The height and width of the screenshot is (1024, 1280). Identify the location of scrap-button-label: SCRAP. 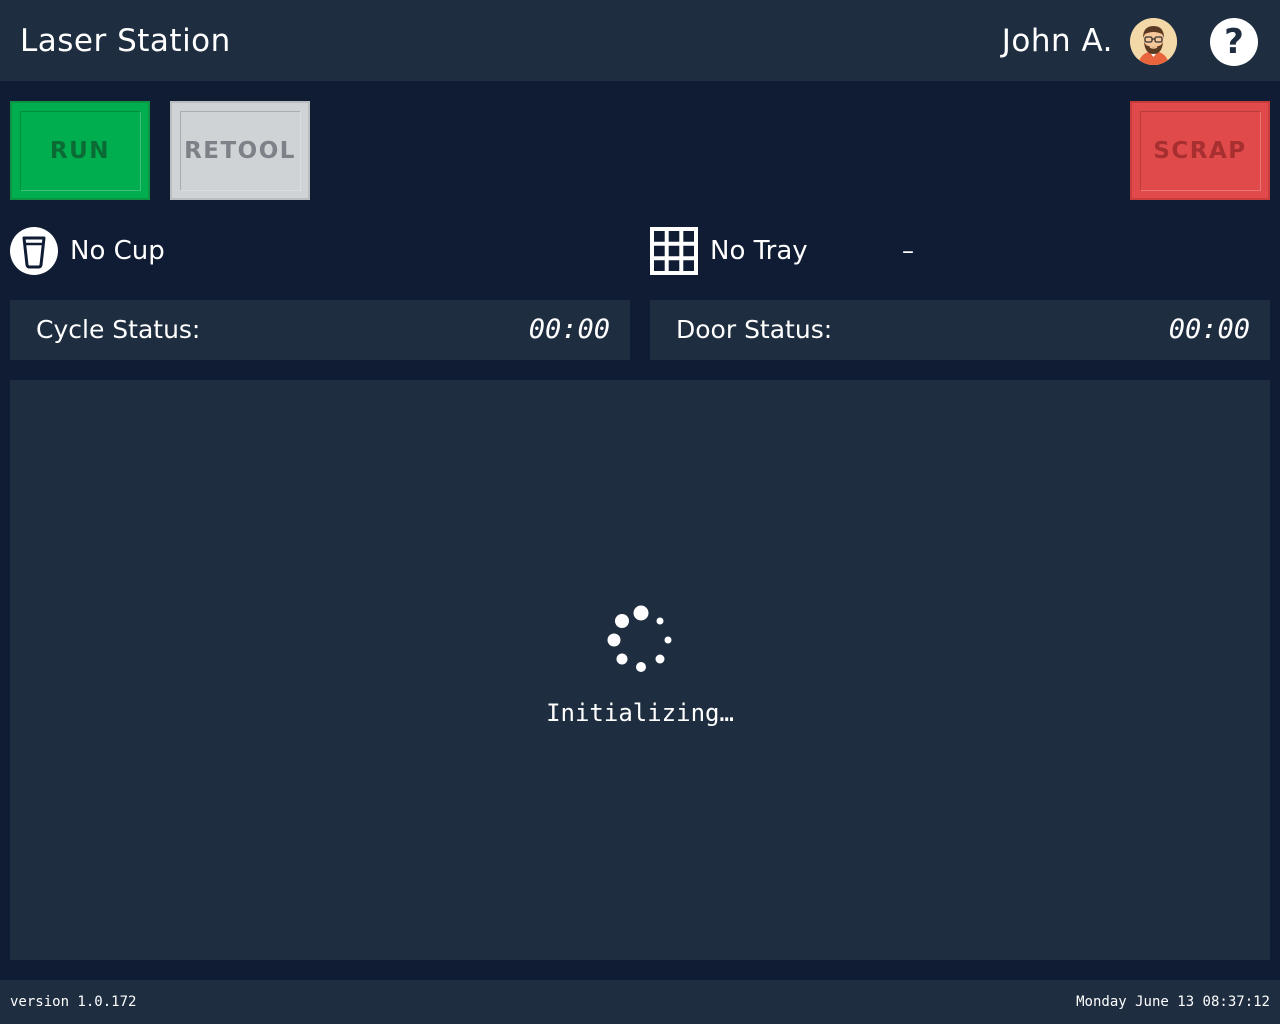
(1200, 150).